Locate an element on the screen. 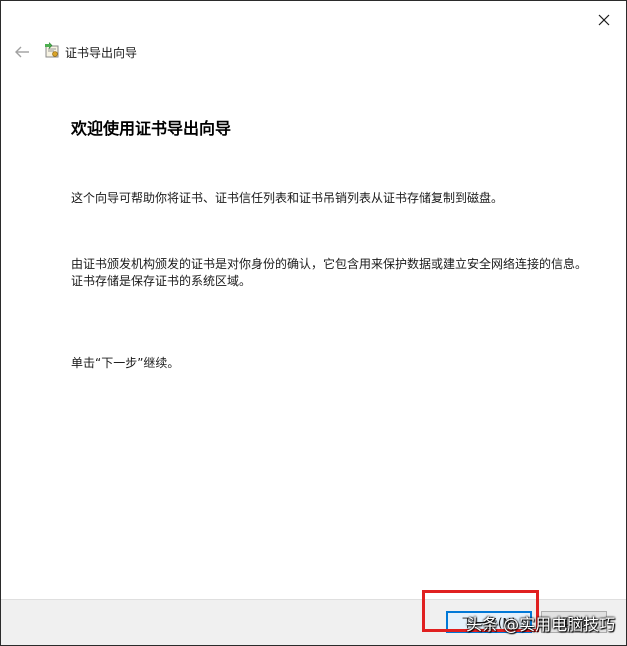 The image size is (627, 646). wizard-header: 证书导出向导 is located at coordinates (313, 52).